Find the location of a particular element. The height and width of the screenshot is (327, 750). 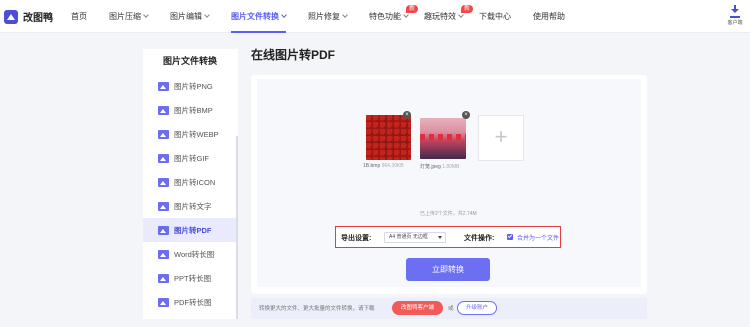

logo: 改图鸭 is located at coordinates (28, 16).